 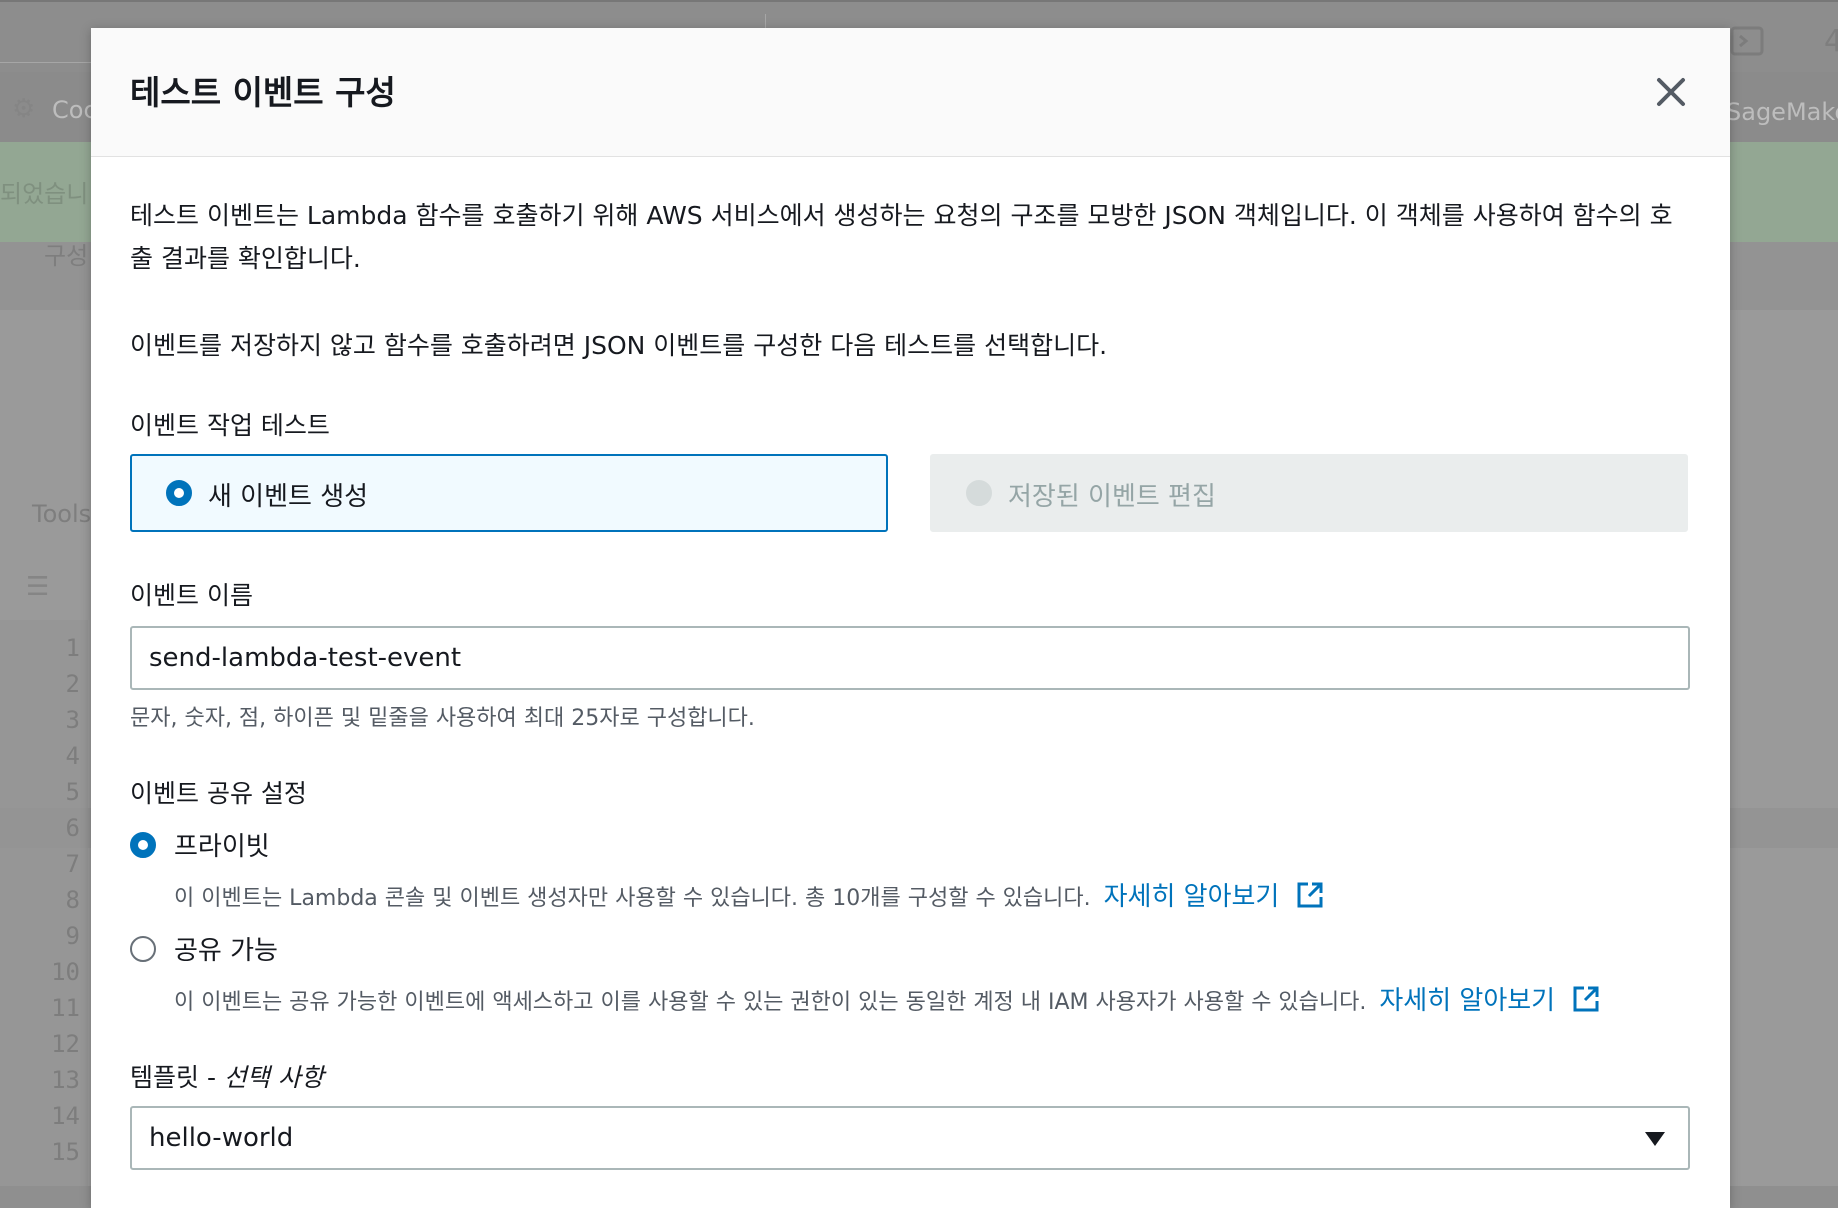 What do you see at coordinates (1831, 41) in the screenshot?
I see `background-top-right-fragment: 4` at bounding box center [1831, 41].